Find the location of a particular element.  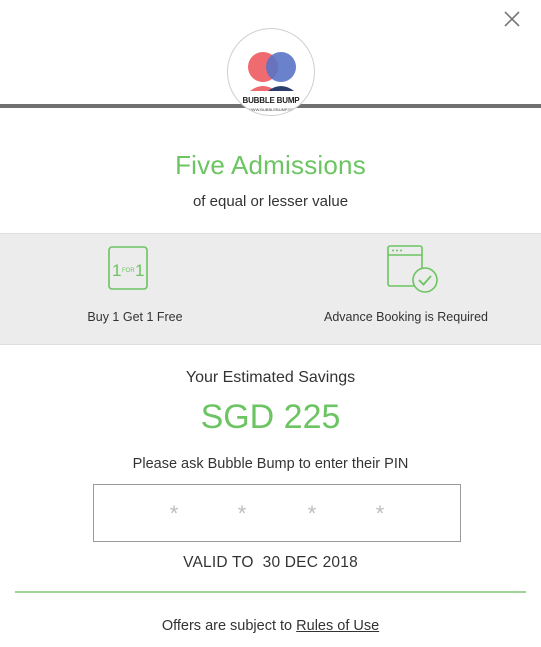

close-icon is located at coordinates (512, 19).